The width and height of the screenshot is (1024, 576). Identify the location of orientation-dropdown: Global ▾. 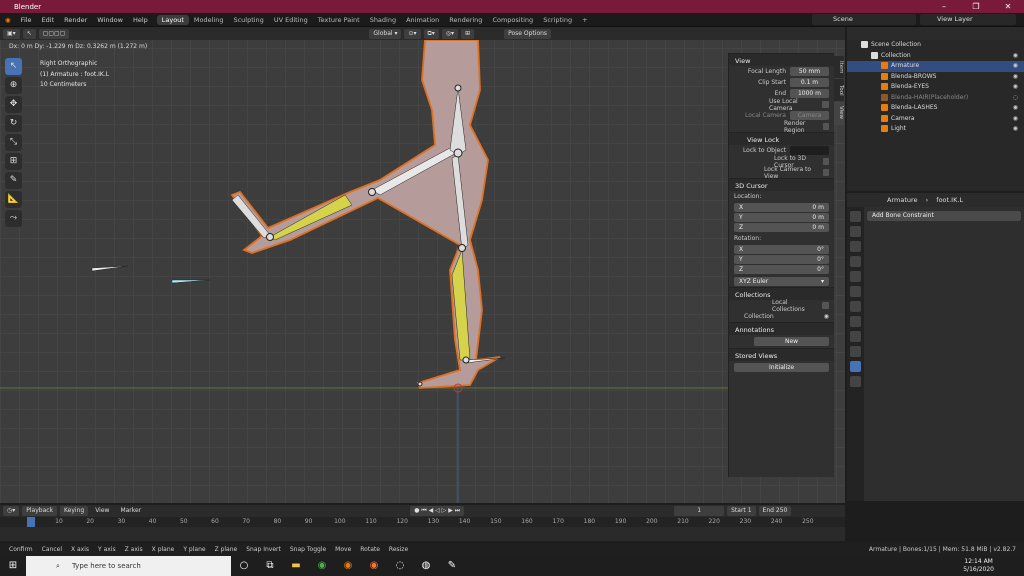
(385, 33).